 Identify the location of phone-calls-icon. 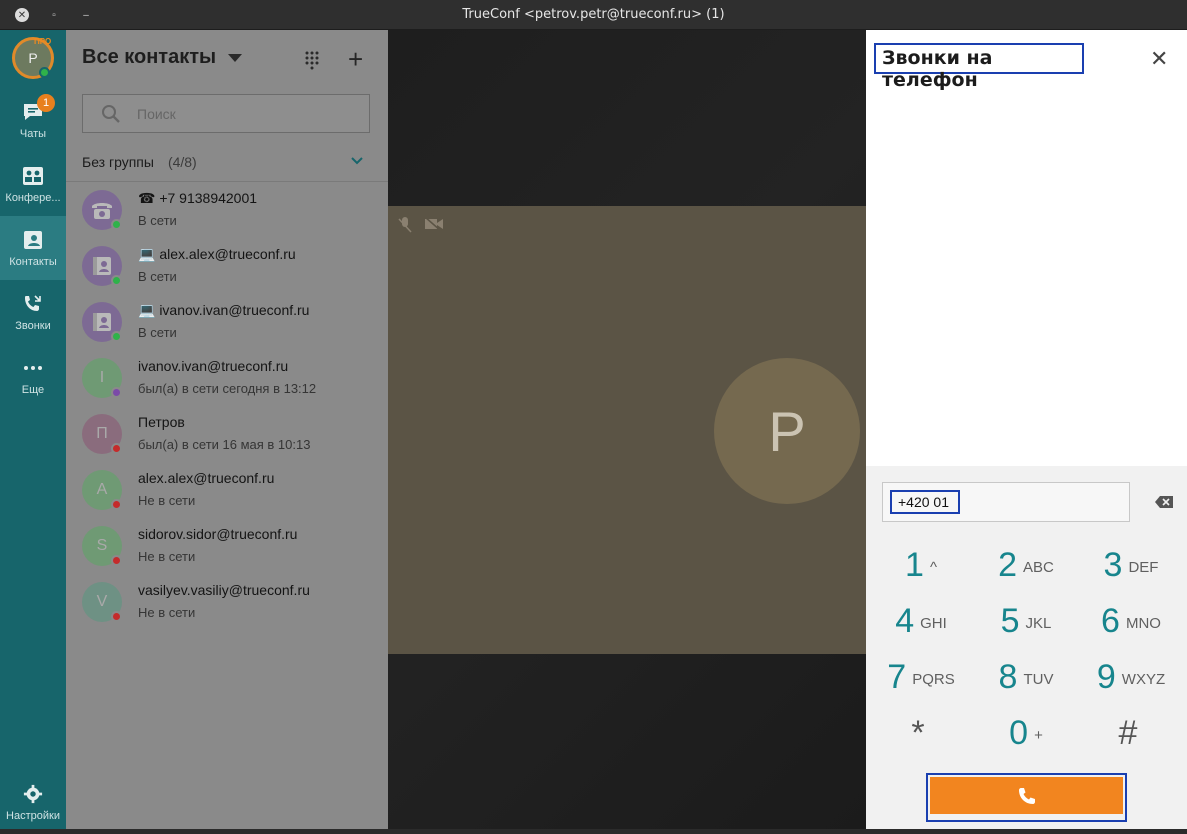
(33, 303).